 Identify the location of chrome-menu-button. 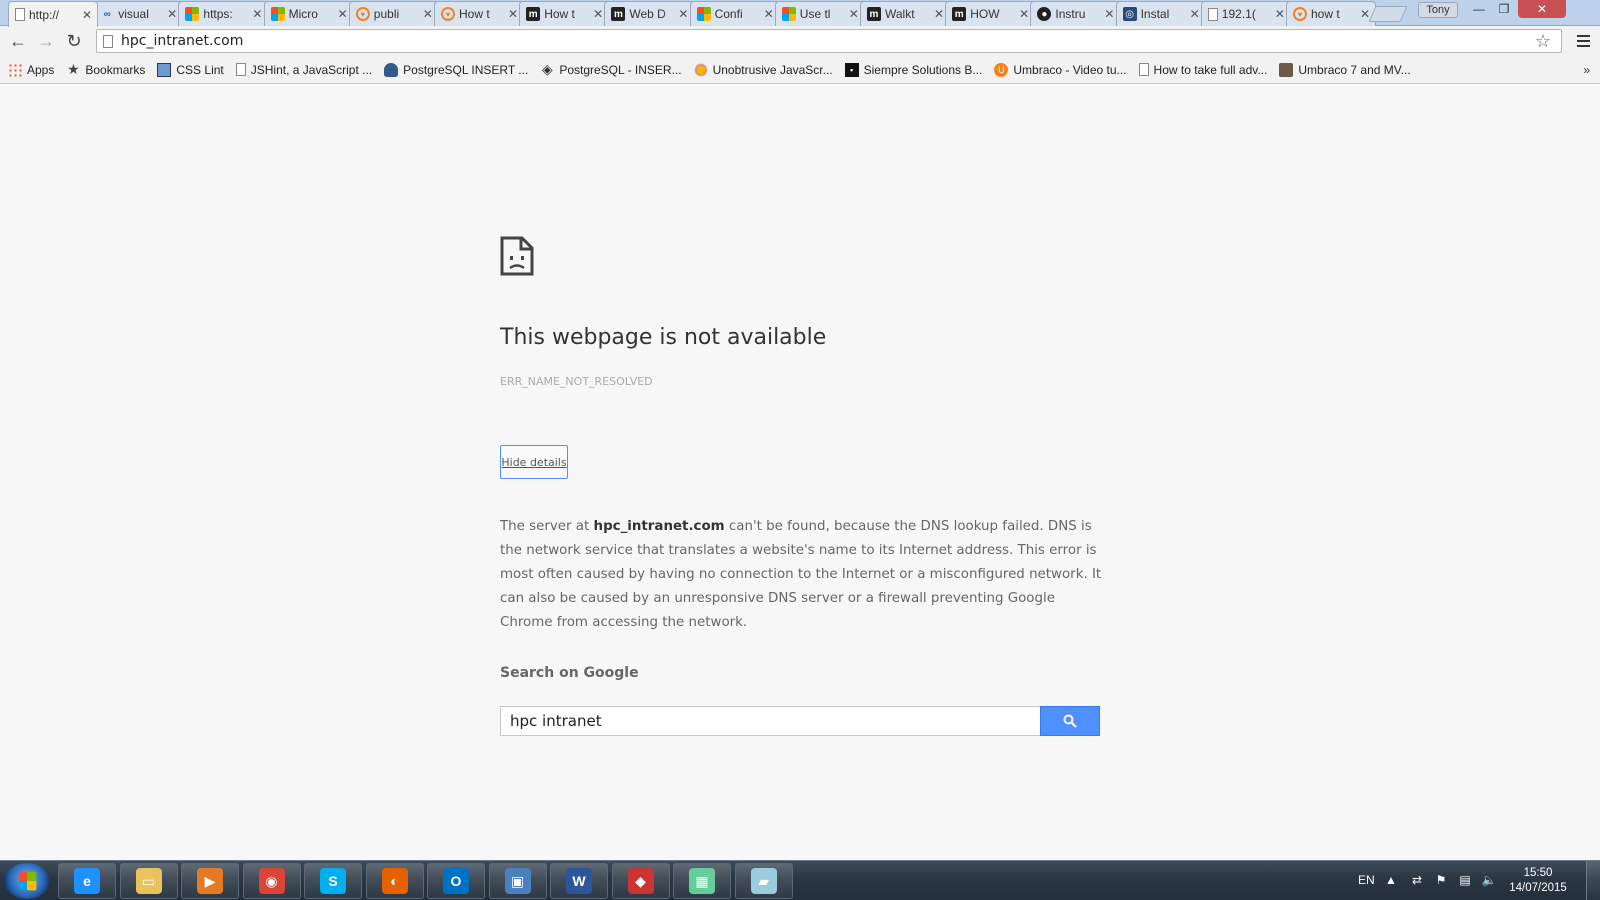
(1583, 41).